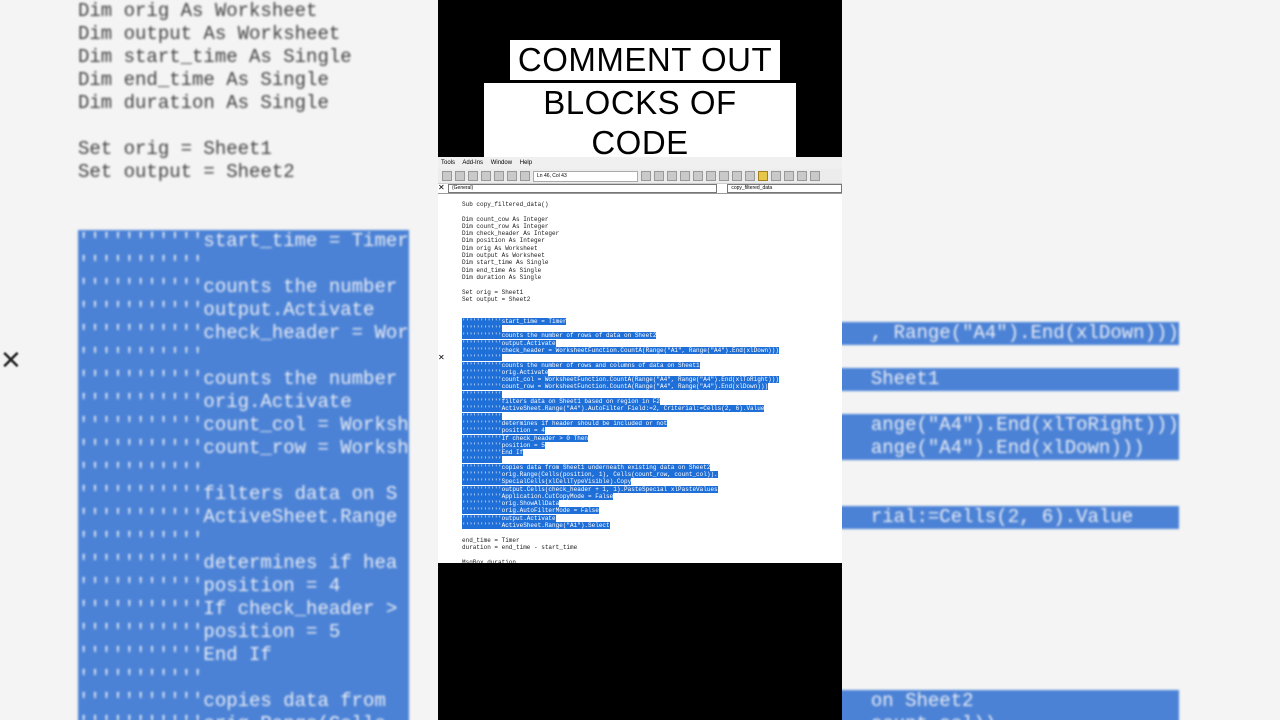 The width and height of the screenshot is (1280, 720). Describe the element at coordinates (724, 176) in the screenshot. I see `toolbar-complete-icon` at that location.